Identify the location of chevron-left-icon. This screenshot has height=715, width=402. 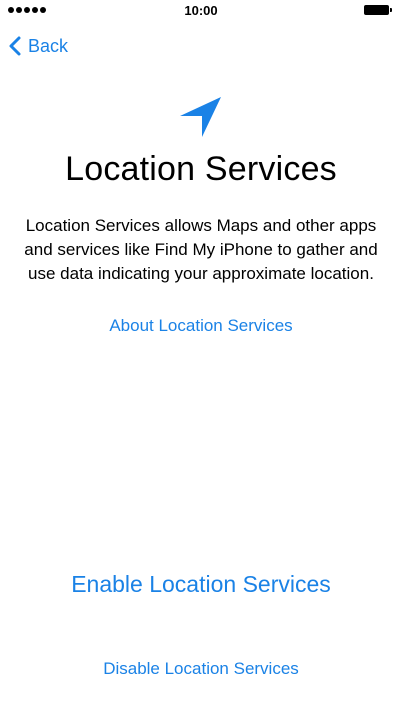
(15, 46).